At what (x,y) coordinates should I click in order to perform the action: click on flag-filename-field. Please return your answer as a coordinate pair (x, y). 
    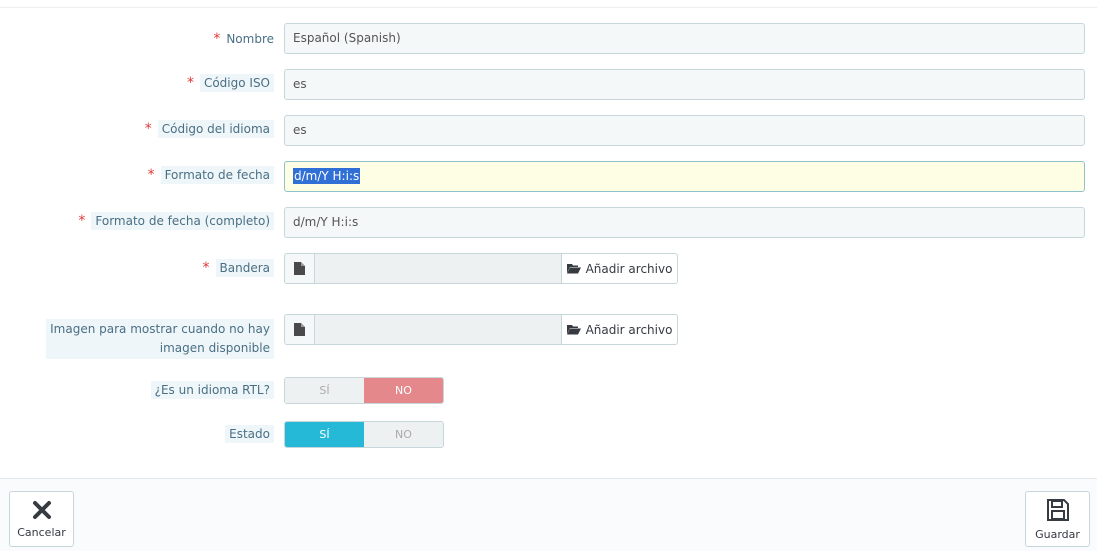
    Looking at the image, I should click on (437, 268).